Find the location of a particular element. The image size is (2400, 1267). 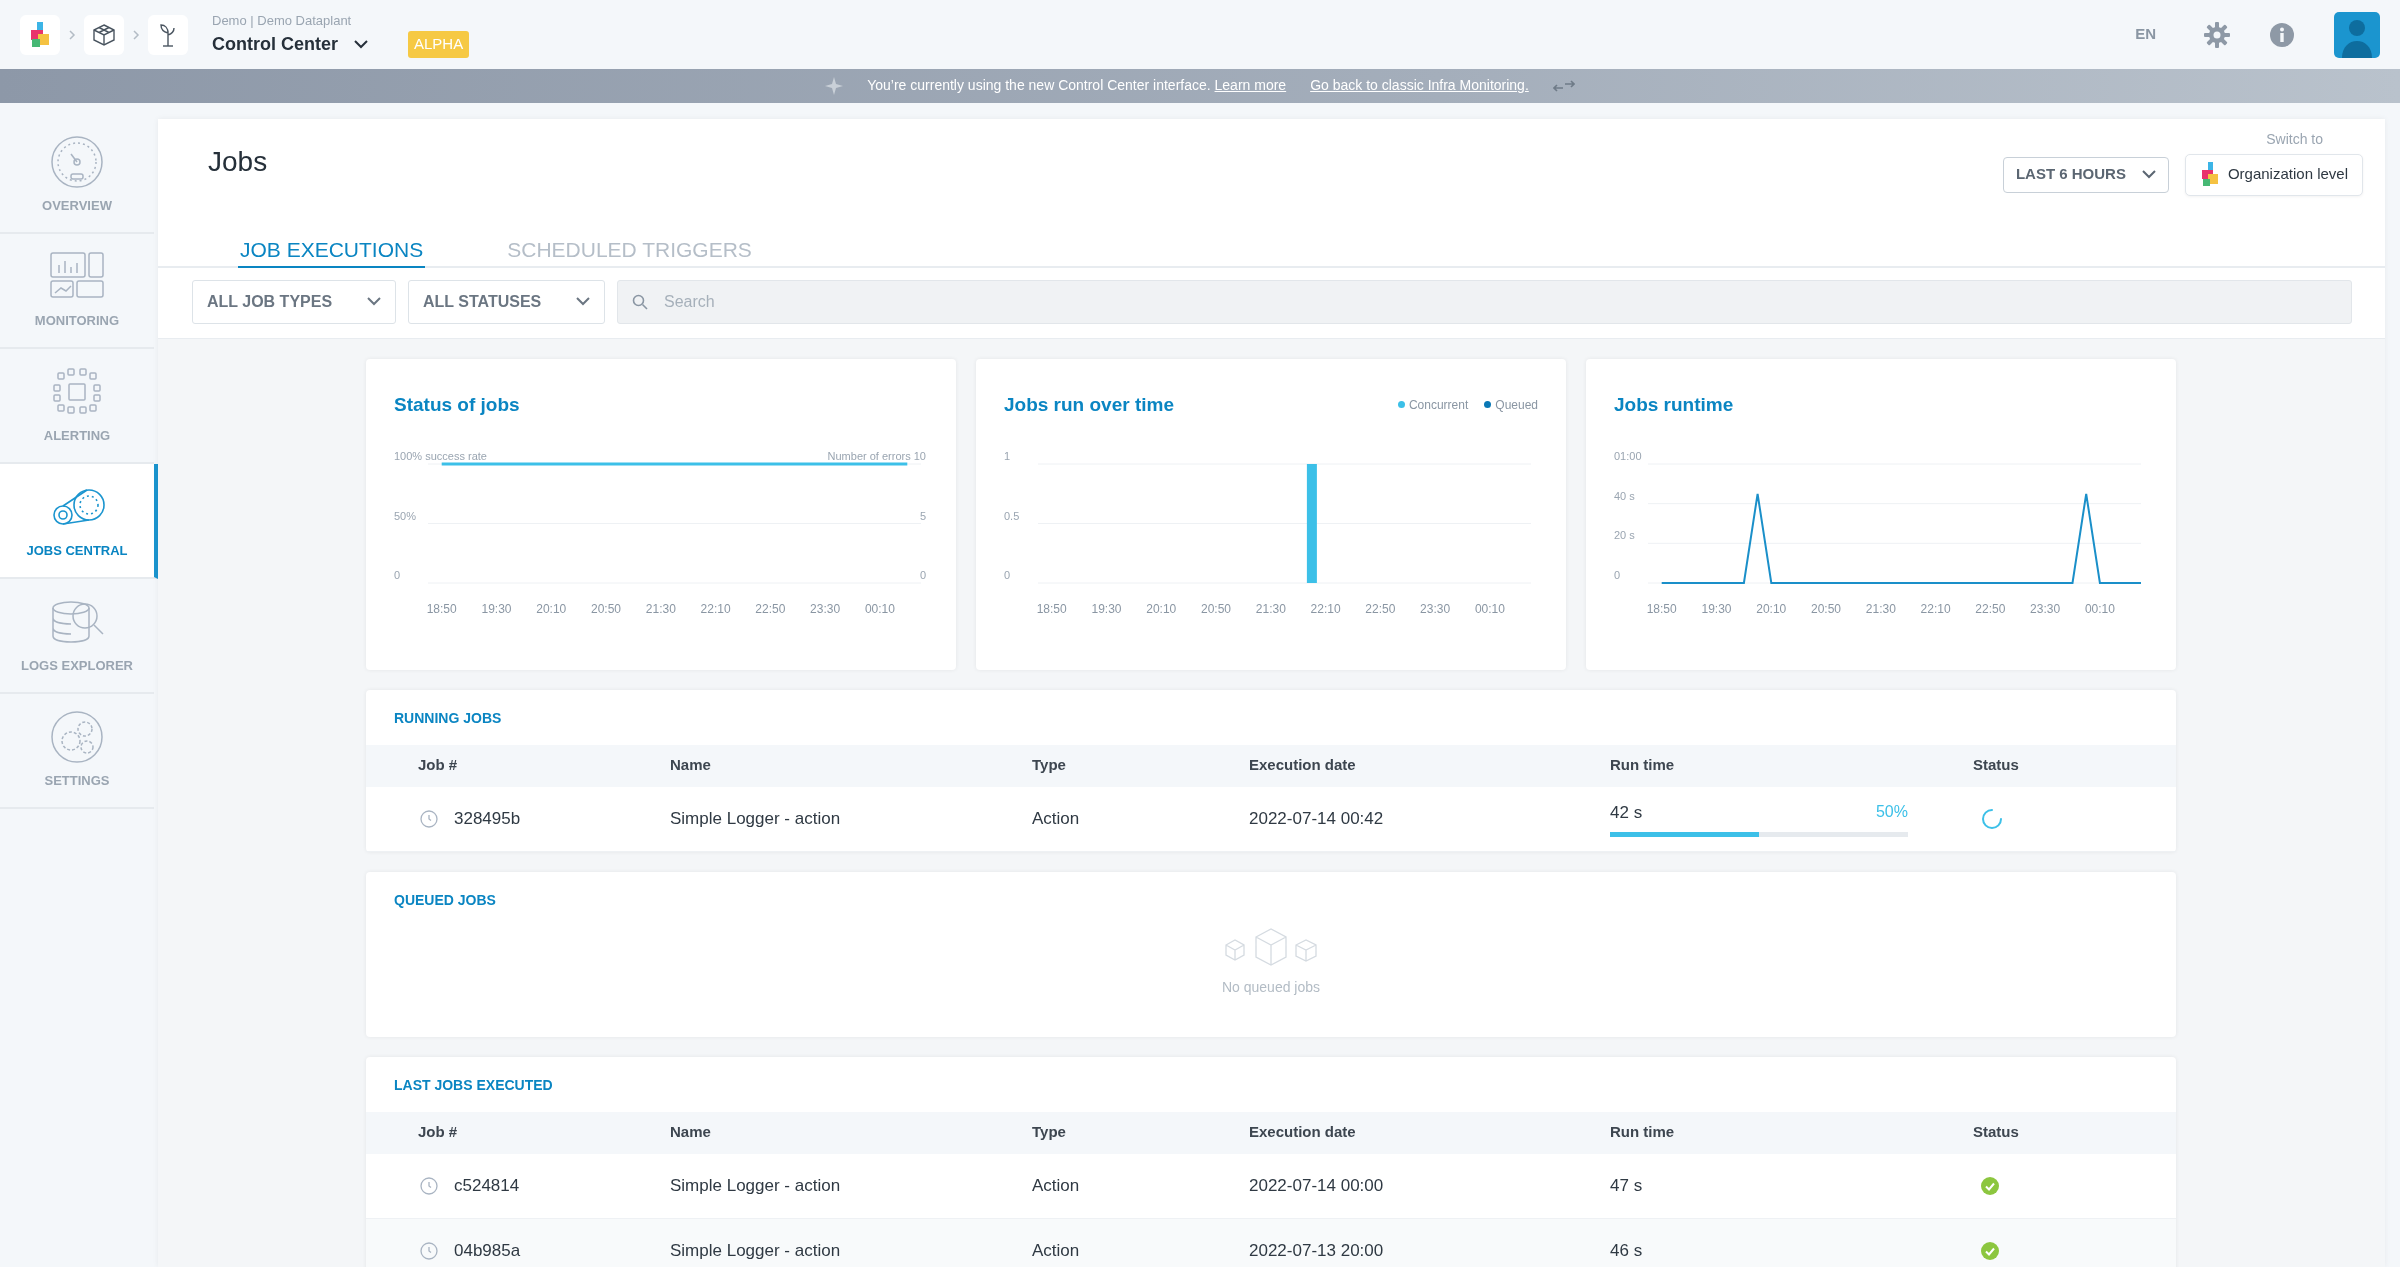

legend-label: Concurrent is located at coordinates (1438, 405).